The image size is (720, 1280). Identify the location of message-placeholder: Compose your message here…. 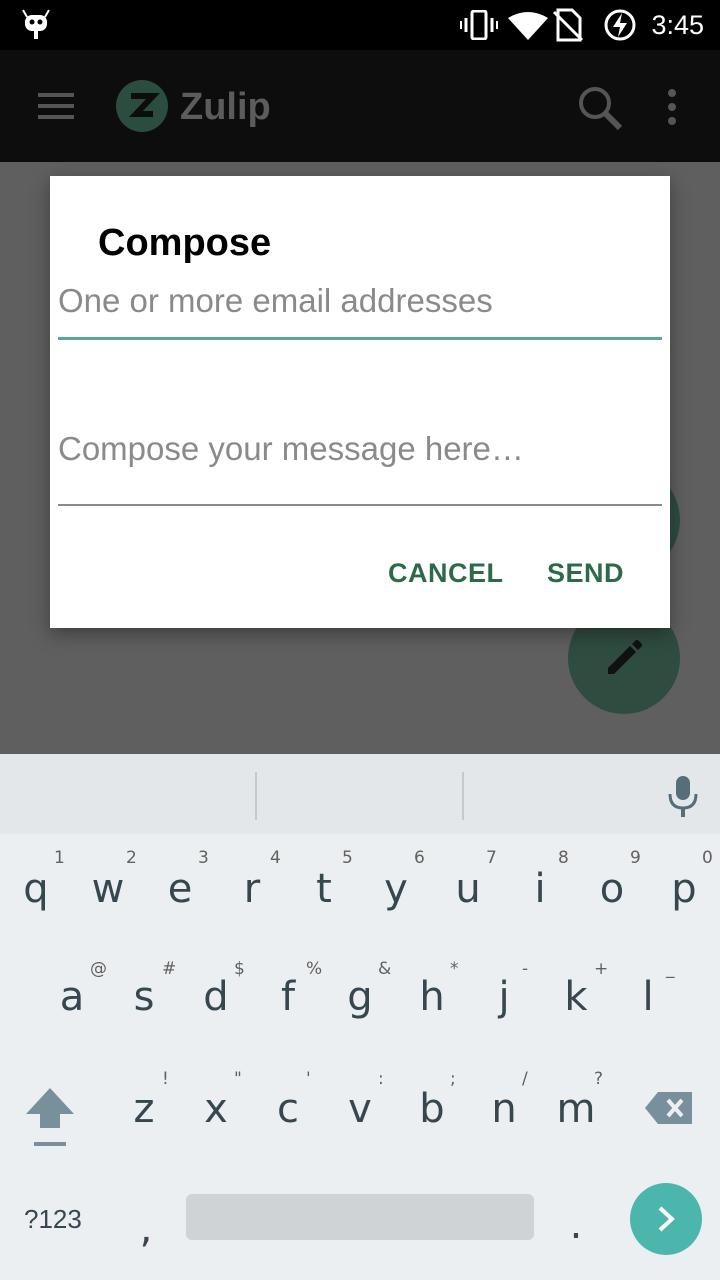
(291, 448).